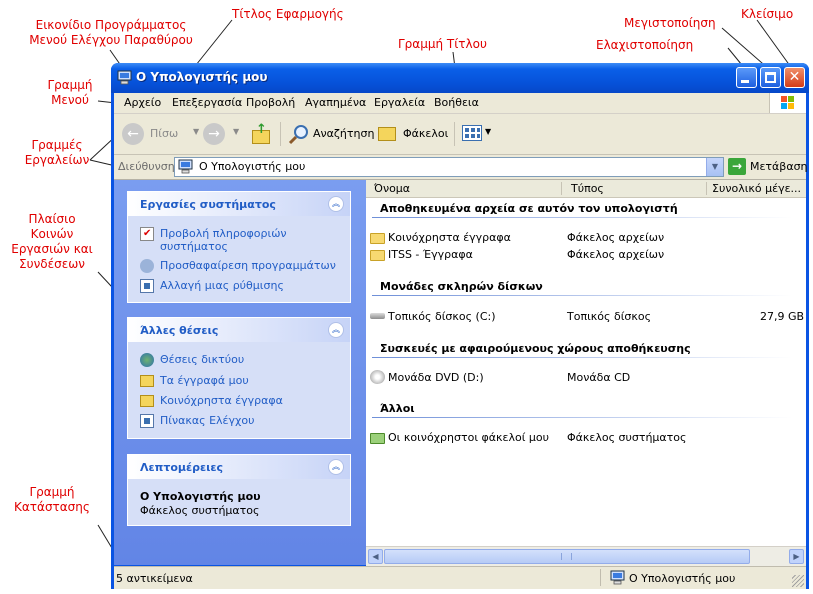  Describe the element at coordinates (52, 249) in the screenshot. I see `annotation-task-pane-line3: Εργασιών και` at that location.